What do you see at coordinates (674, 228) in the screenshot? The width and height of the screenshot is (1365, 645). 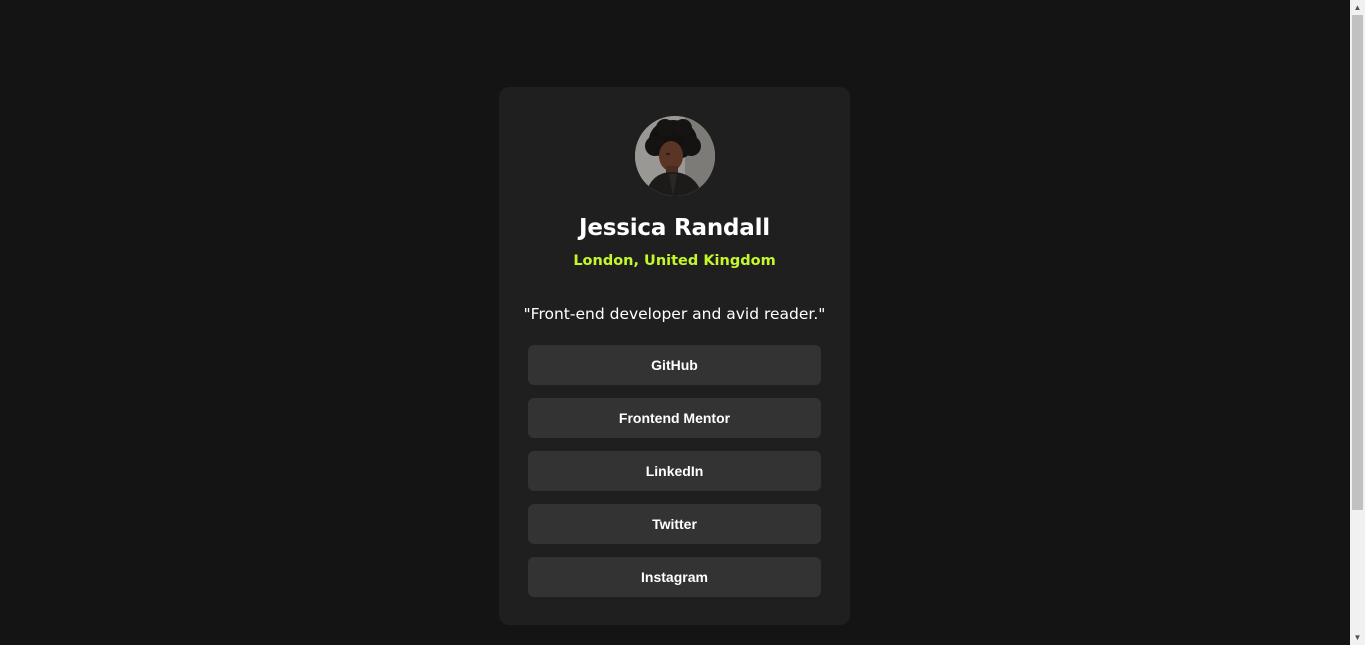 I see `profile-name: Jessica Randall` at bounding box center [674, 228].